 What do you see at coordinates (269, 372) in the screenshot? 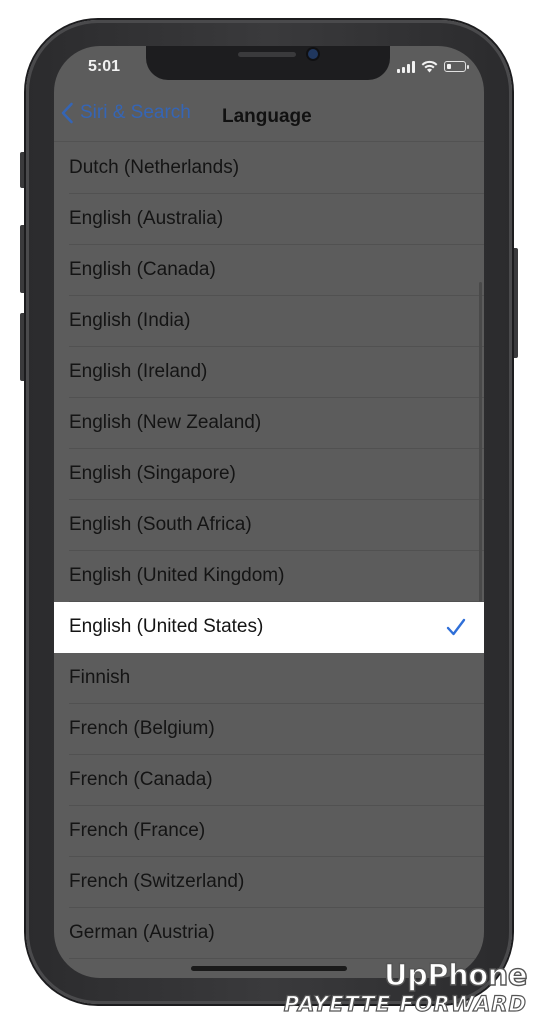
I see `language-option: English (Ireland)` at bounding box center [269, 372].